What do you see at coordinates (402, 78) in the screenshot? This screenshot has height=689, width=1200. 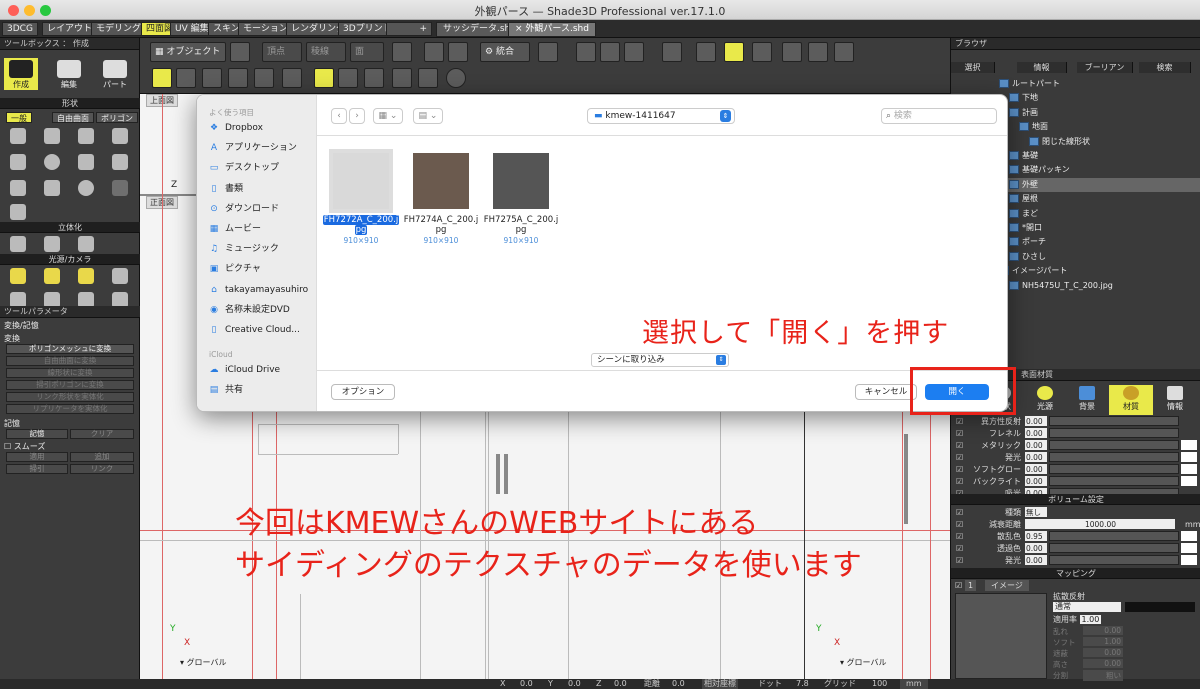 I see `perspective-icon` at bounding box center [402, 78].